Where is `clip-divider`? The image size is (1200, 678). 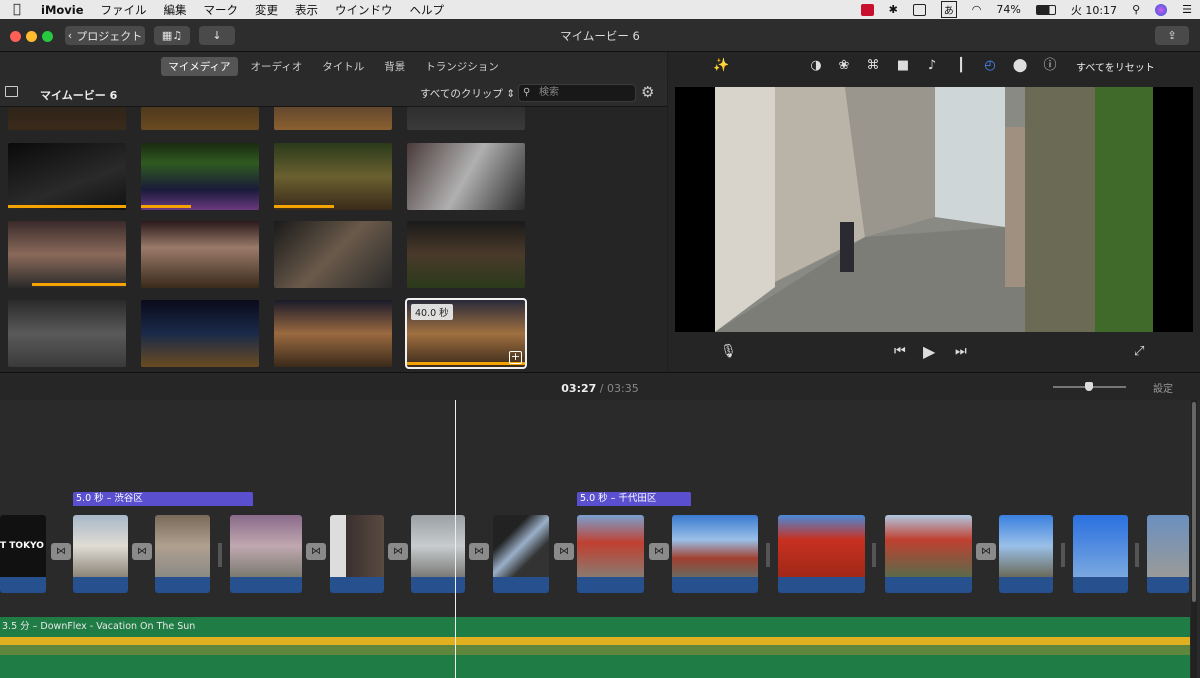 clip-divider is located at coordinates (768, 555).